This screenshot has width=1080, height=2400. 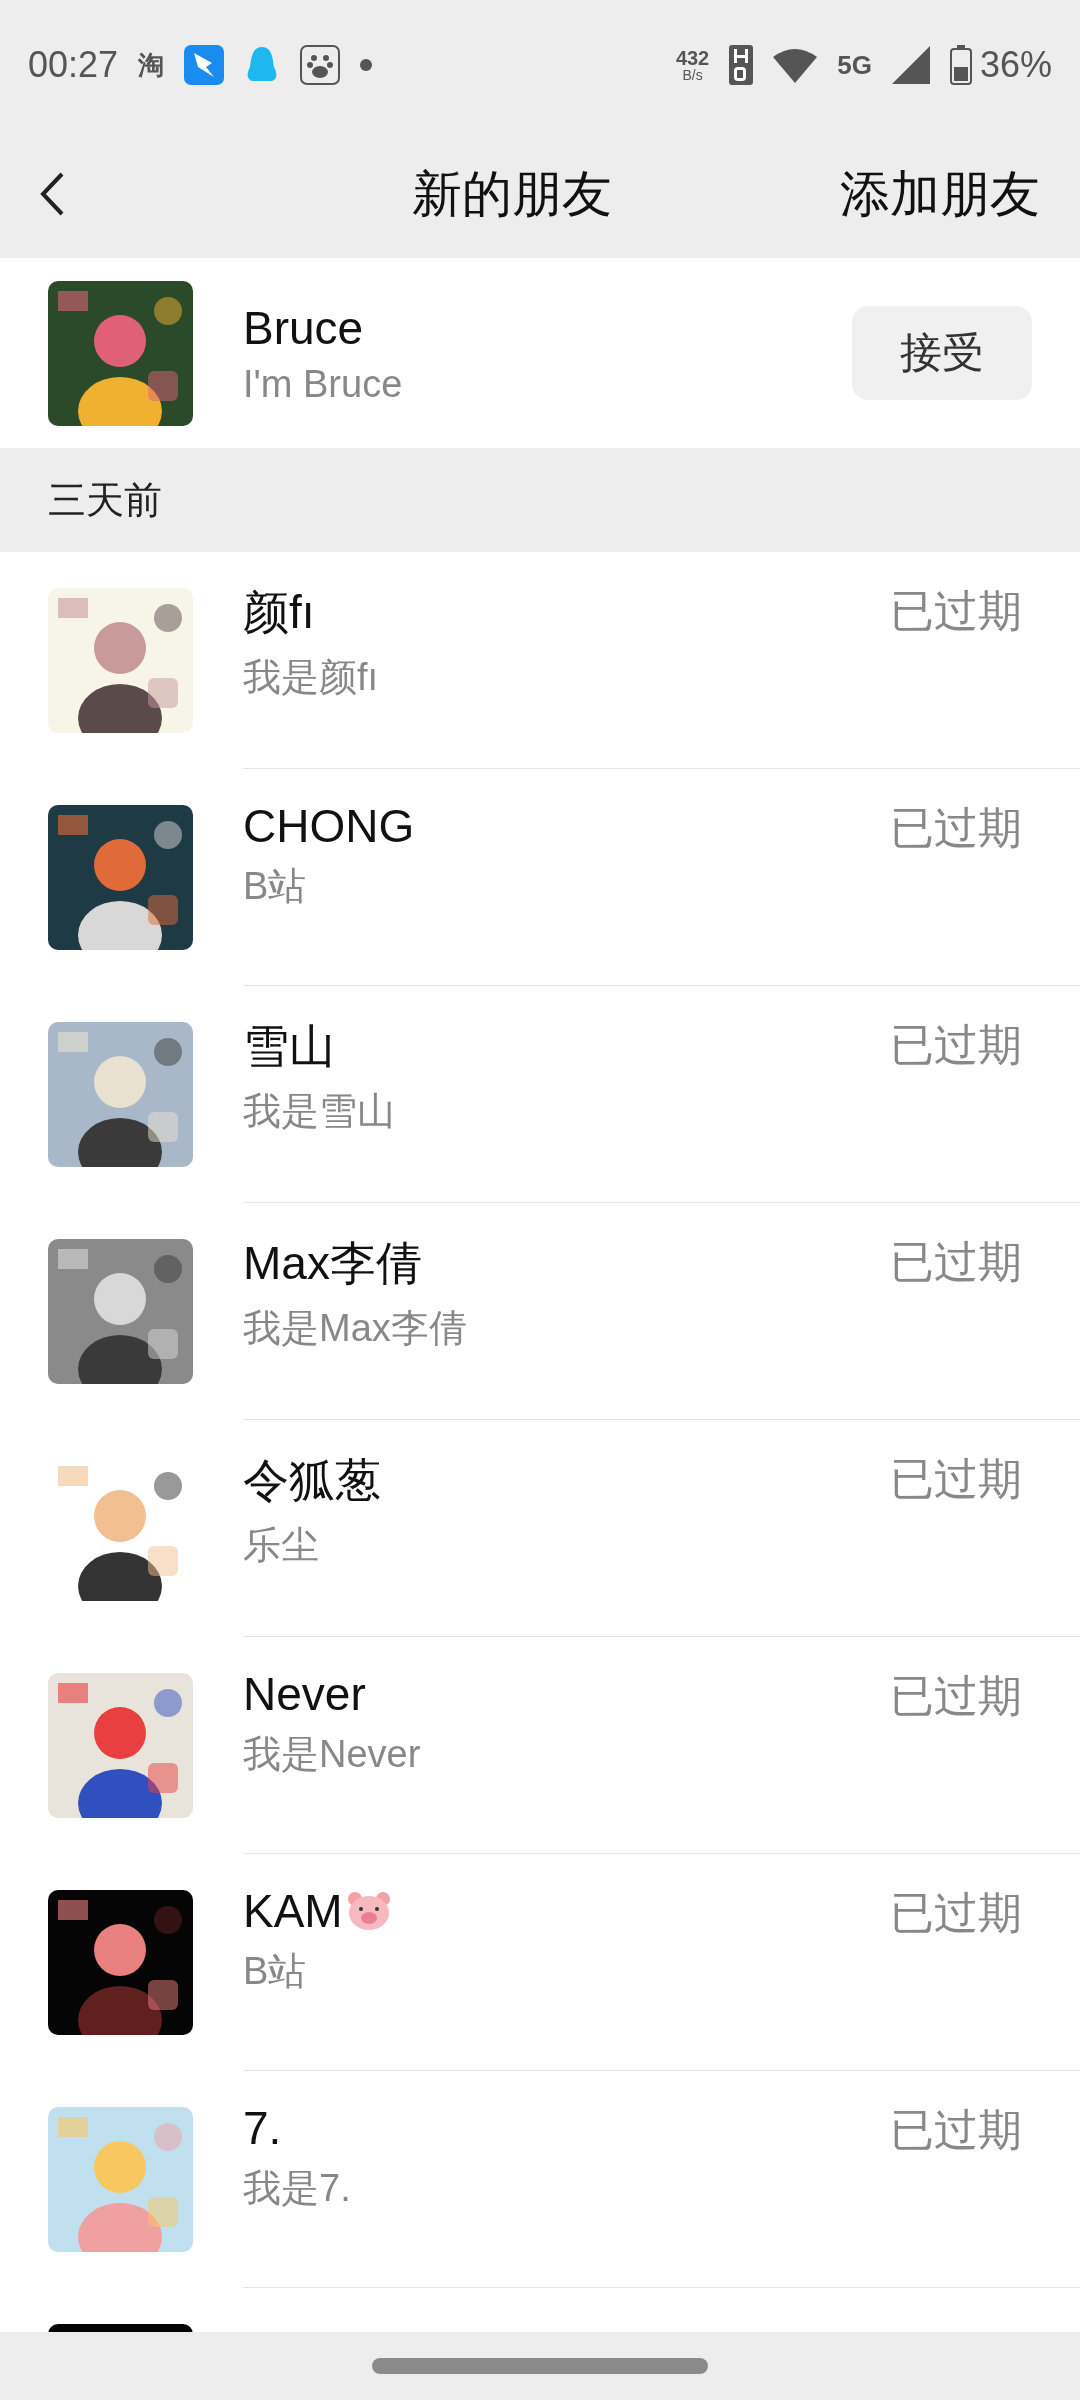 I want to click on speed-unit: B/s, so click(x=692, y=75).